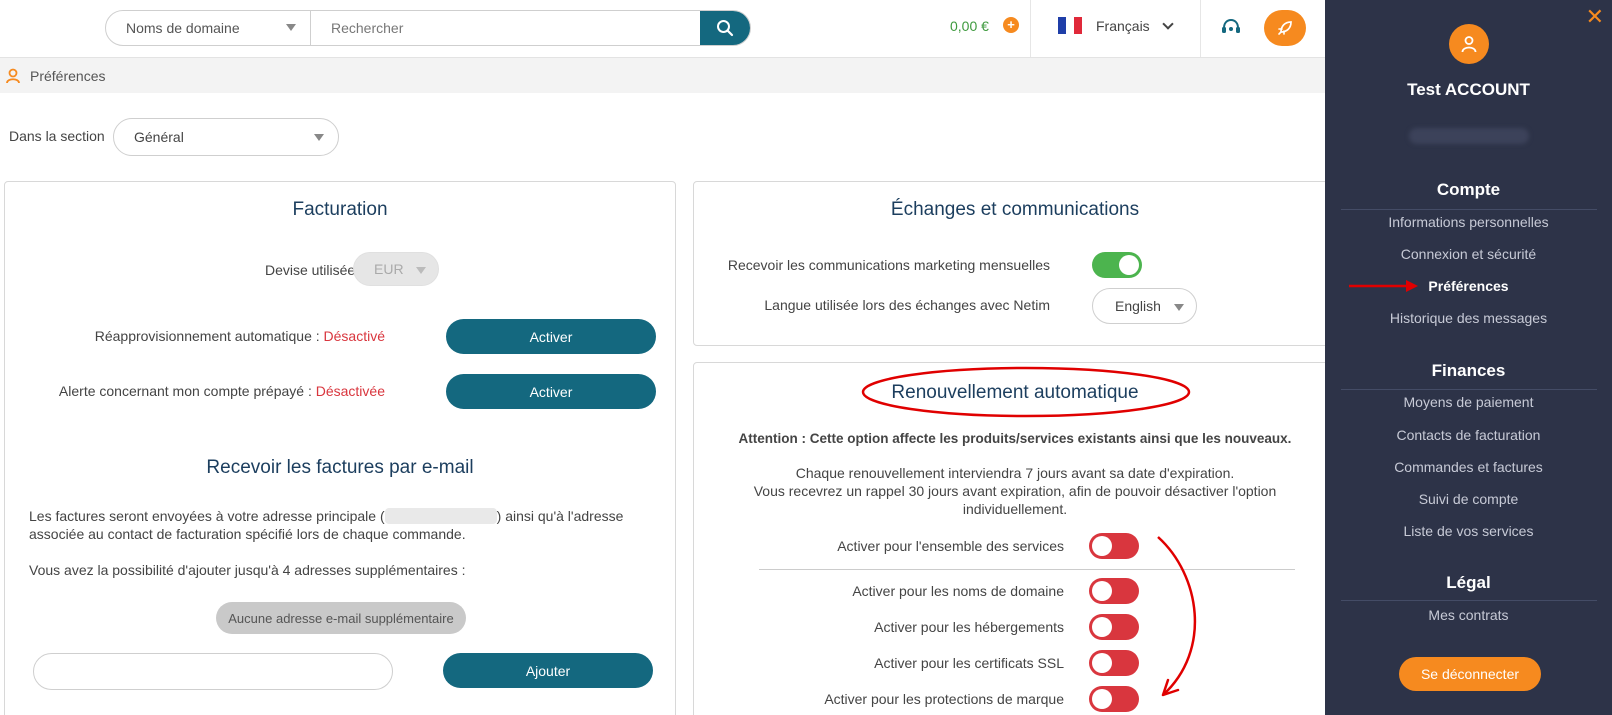  Describe the element at coordinates (1114, 663) in the screenshot. I see `renewal-ssl-toggle` at that location.